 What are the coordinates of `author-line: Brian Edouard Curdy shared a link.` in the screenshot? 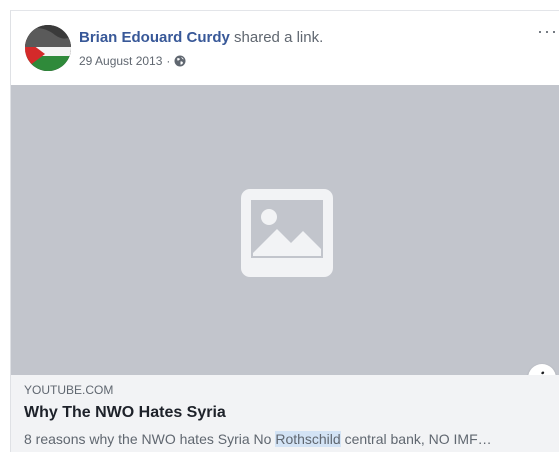 It's located at (201, 37).